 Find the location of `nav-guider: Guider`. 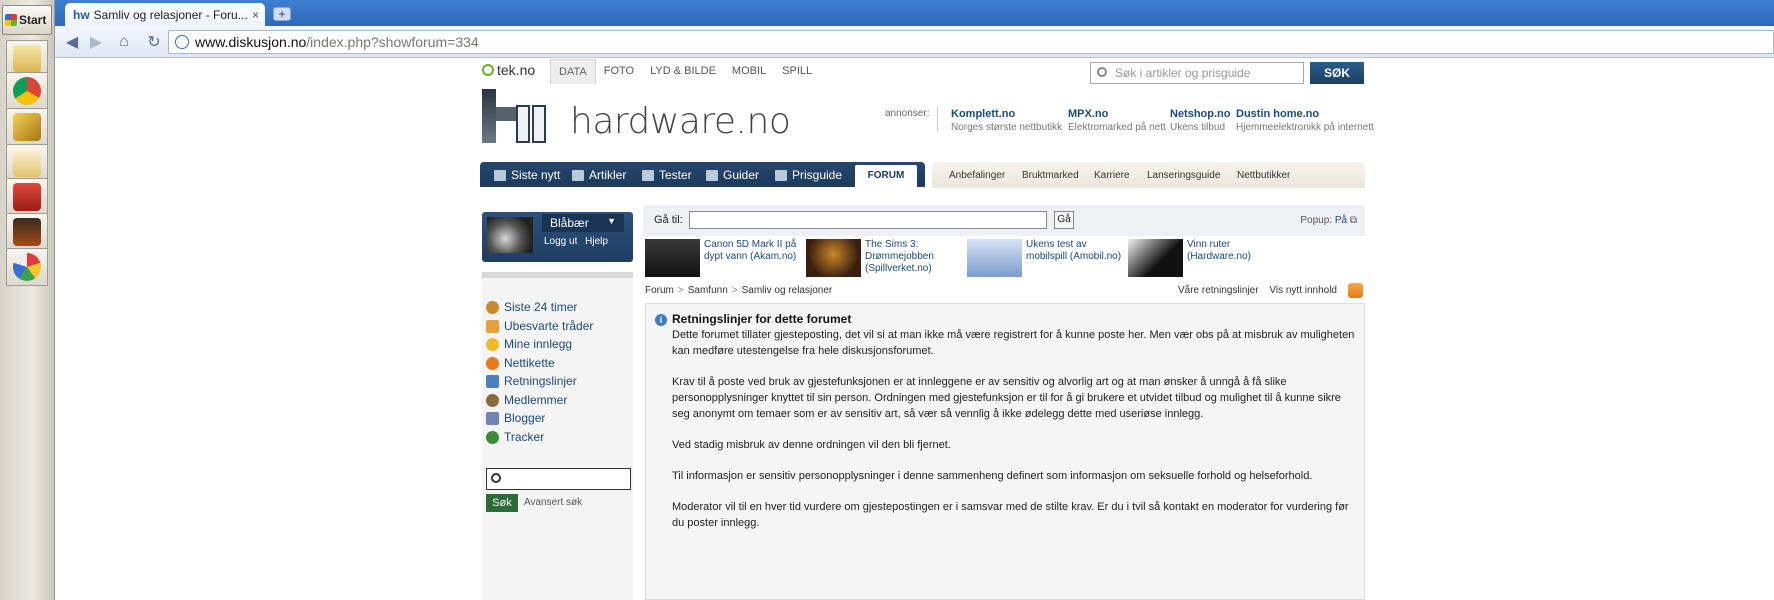

nav-guider: Guider is located at coordinates (732, 175).